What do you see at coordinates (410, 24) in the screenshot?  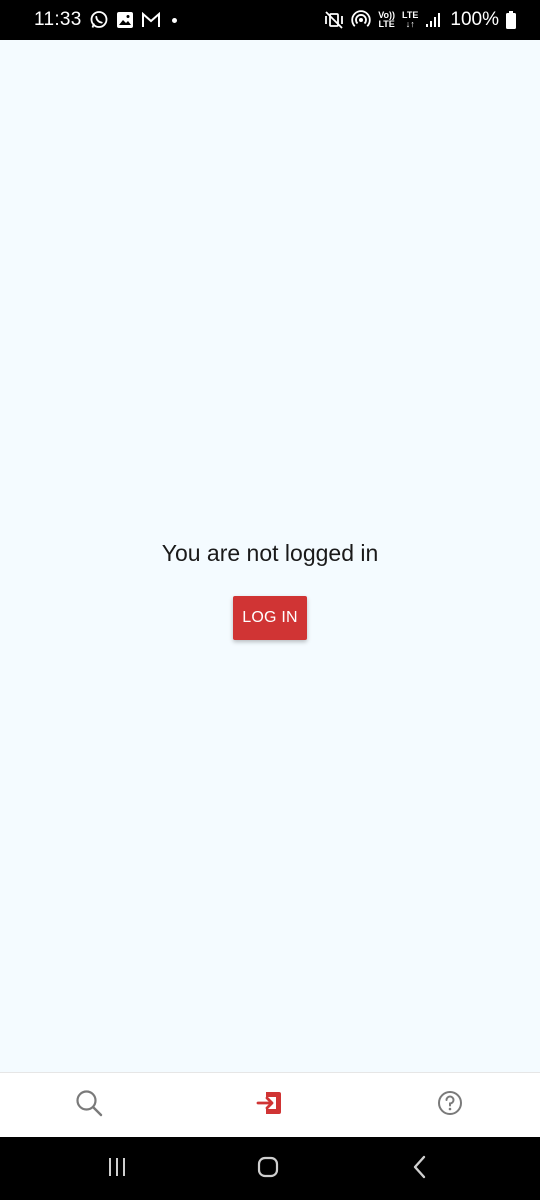 I see `lte-bottom-label: ↓↑` at bounding box center [410, 24].